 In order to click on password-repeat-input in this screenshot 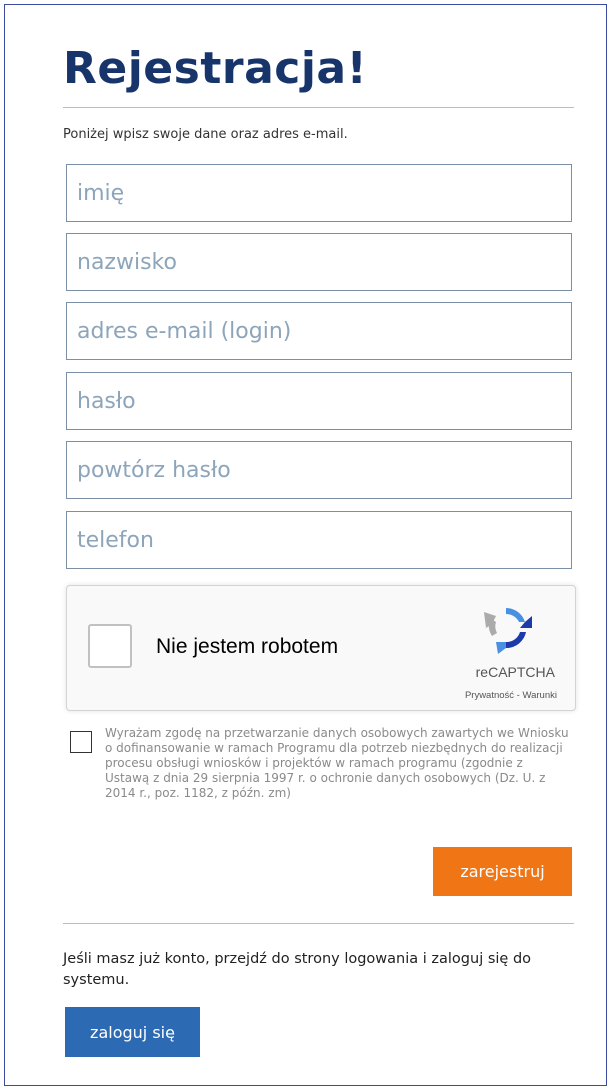, I will do `click(319, 470)`.